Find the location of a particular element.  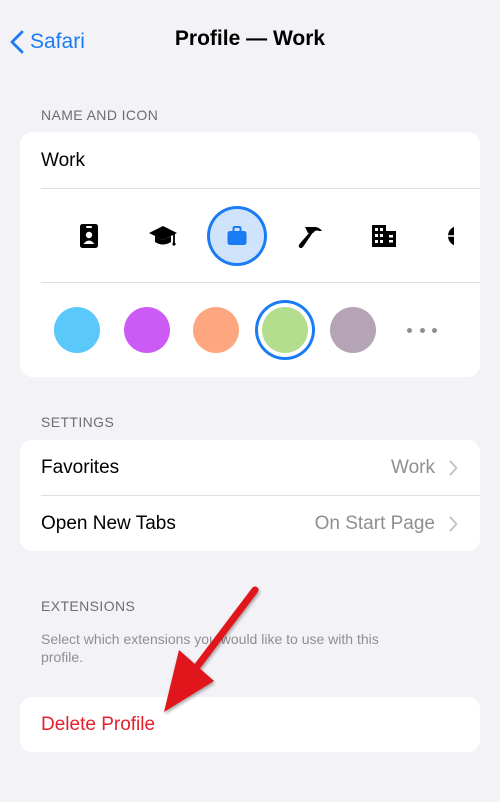

section-header-name-and-icon: NAME AND ICON is located at coordinates (100, 115).